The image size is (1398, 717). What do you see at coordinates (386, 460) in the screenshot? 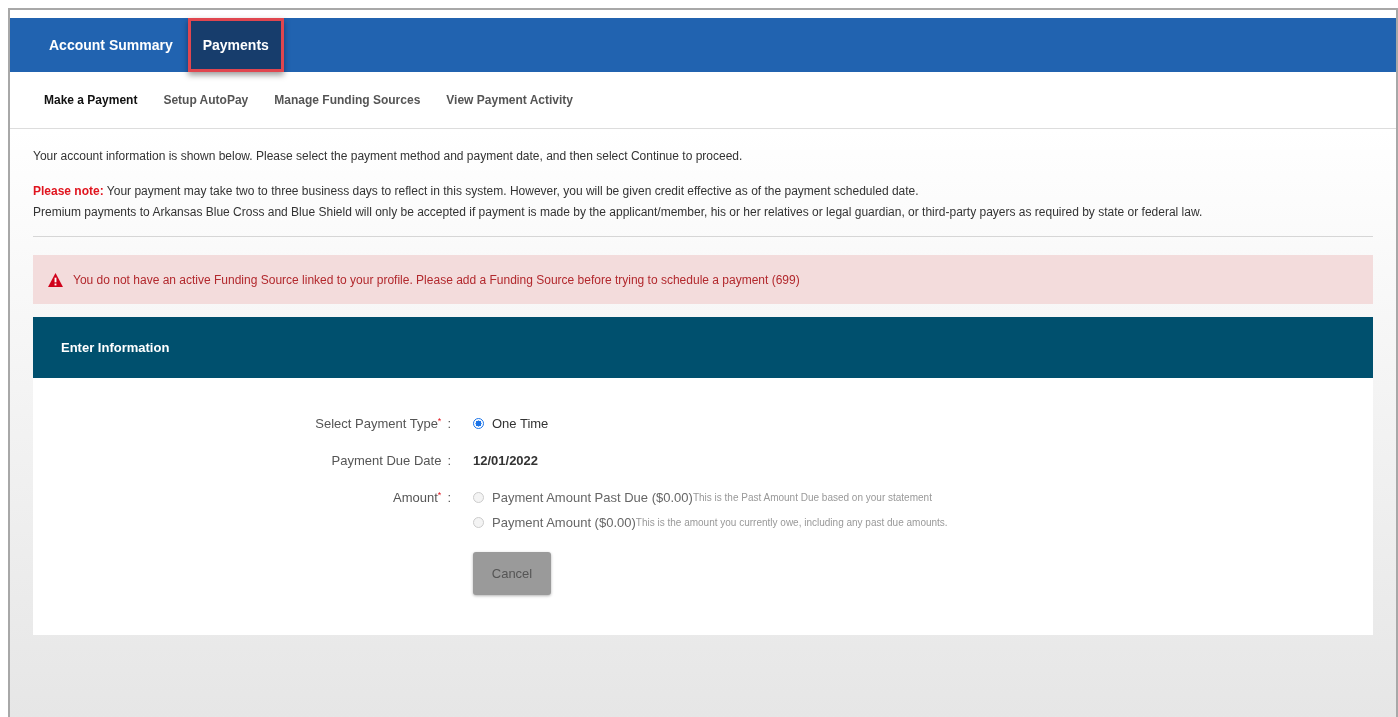
I see `field-label: Payment Due Date` at bounding box center [386, 460].